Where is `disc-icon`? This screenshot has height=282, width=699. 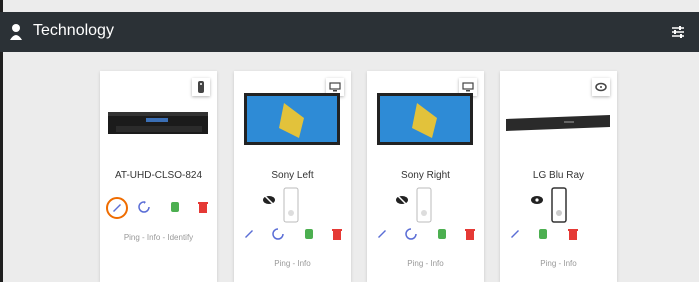 disc-icon is located at coordinates (601, 87).